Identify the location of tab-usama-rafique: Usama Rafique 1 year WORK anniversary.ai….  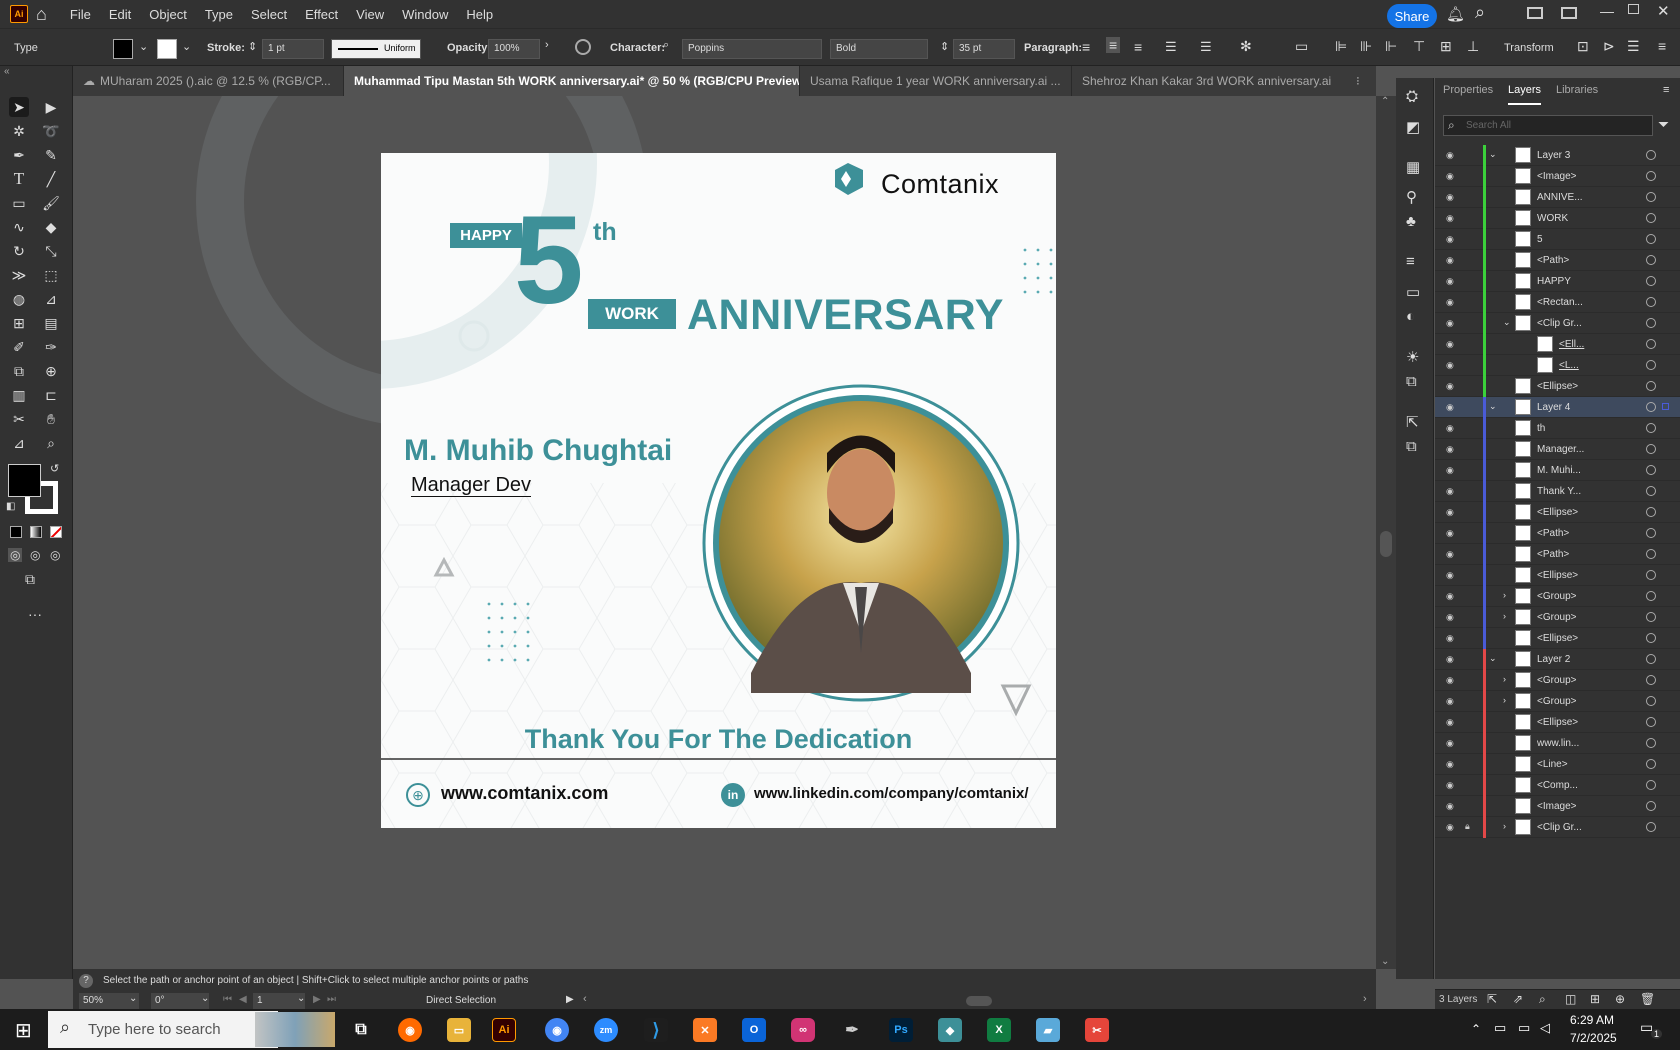
(936, 81).